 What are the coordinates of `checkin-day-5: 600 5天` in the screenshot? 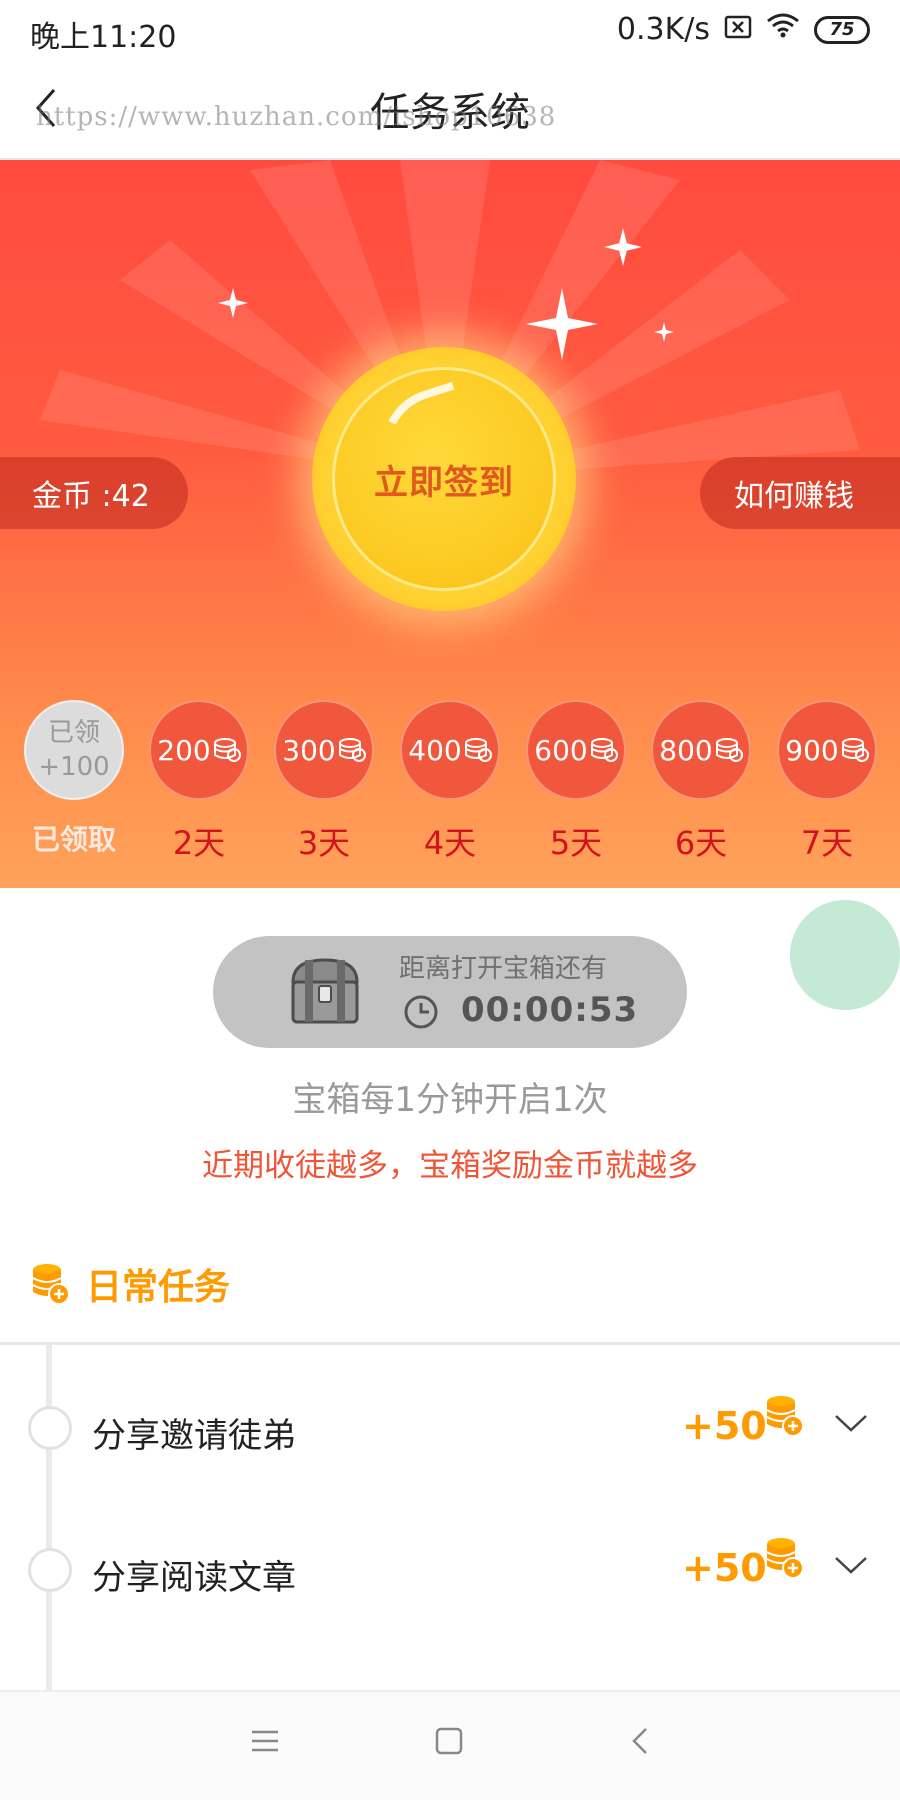 It's located at (576, 782).